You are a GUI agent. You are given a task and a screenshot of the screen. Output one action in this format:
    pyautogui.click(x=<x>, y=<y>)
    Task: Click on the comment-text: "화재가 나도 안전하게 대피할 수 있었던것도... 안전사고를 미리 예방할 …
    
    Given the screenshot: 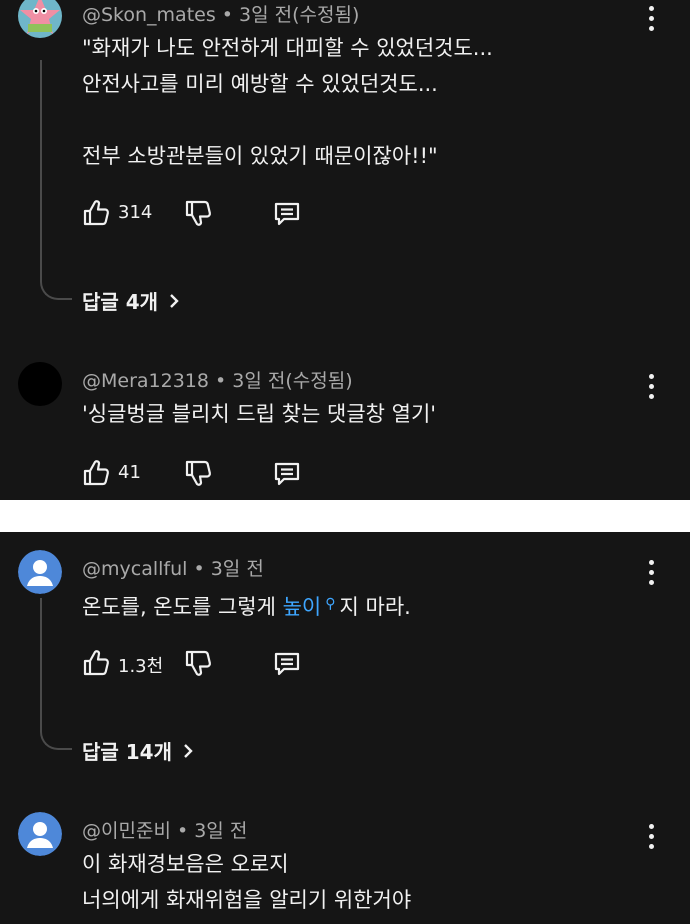 What is the action you would take?
    pyautogui.click(x=287, y=102)
    